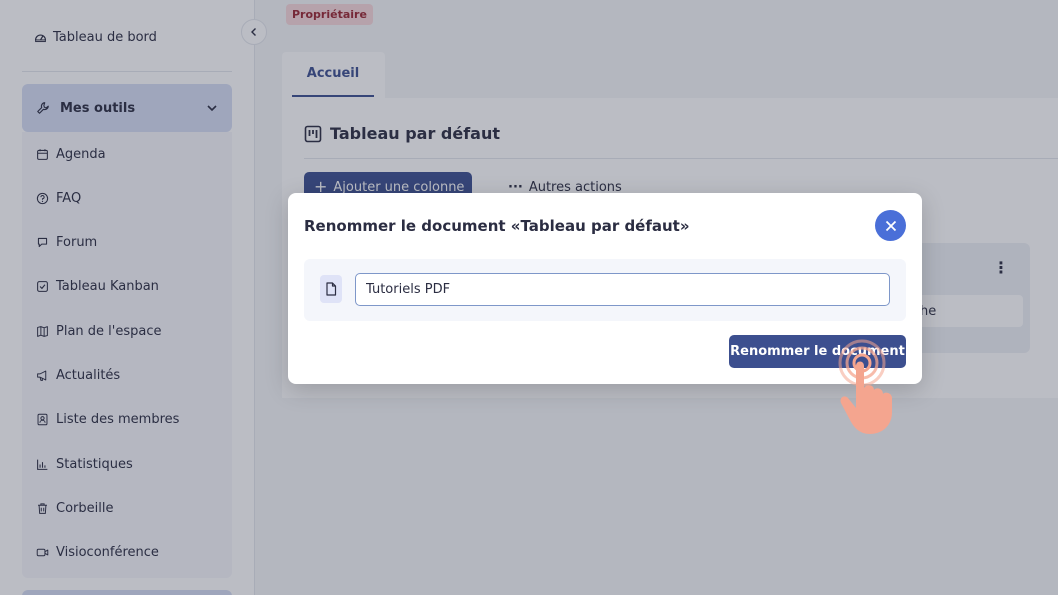 This screenshot has height=595, width=1058. I want to click on name-field-row, so click(605, 290).